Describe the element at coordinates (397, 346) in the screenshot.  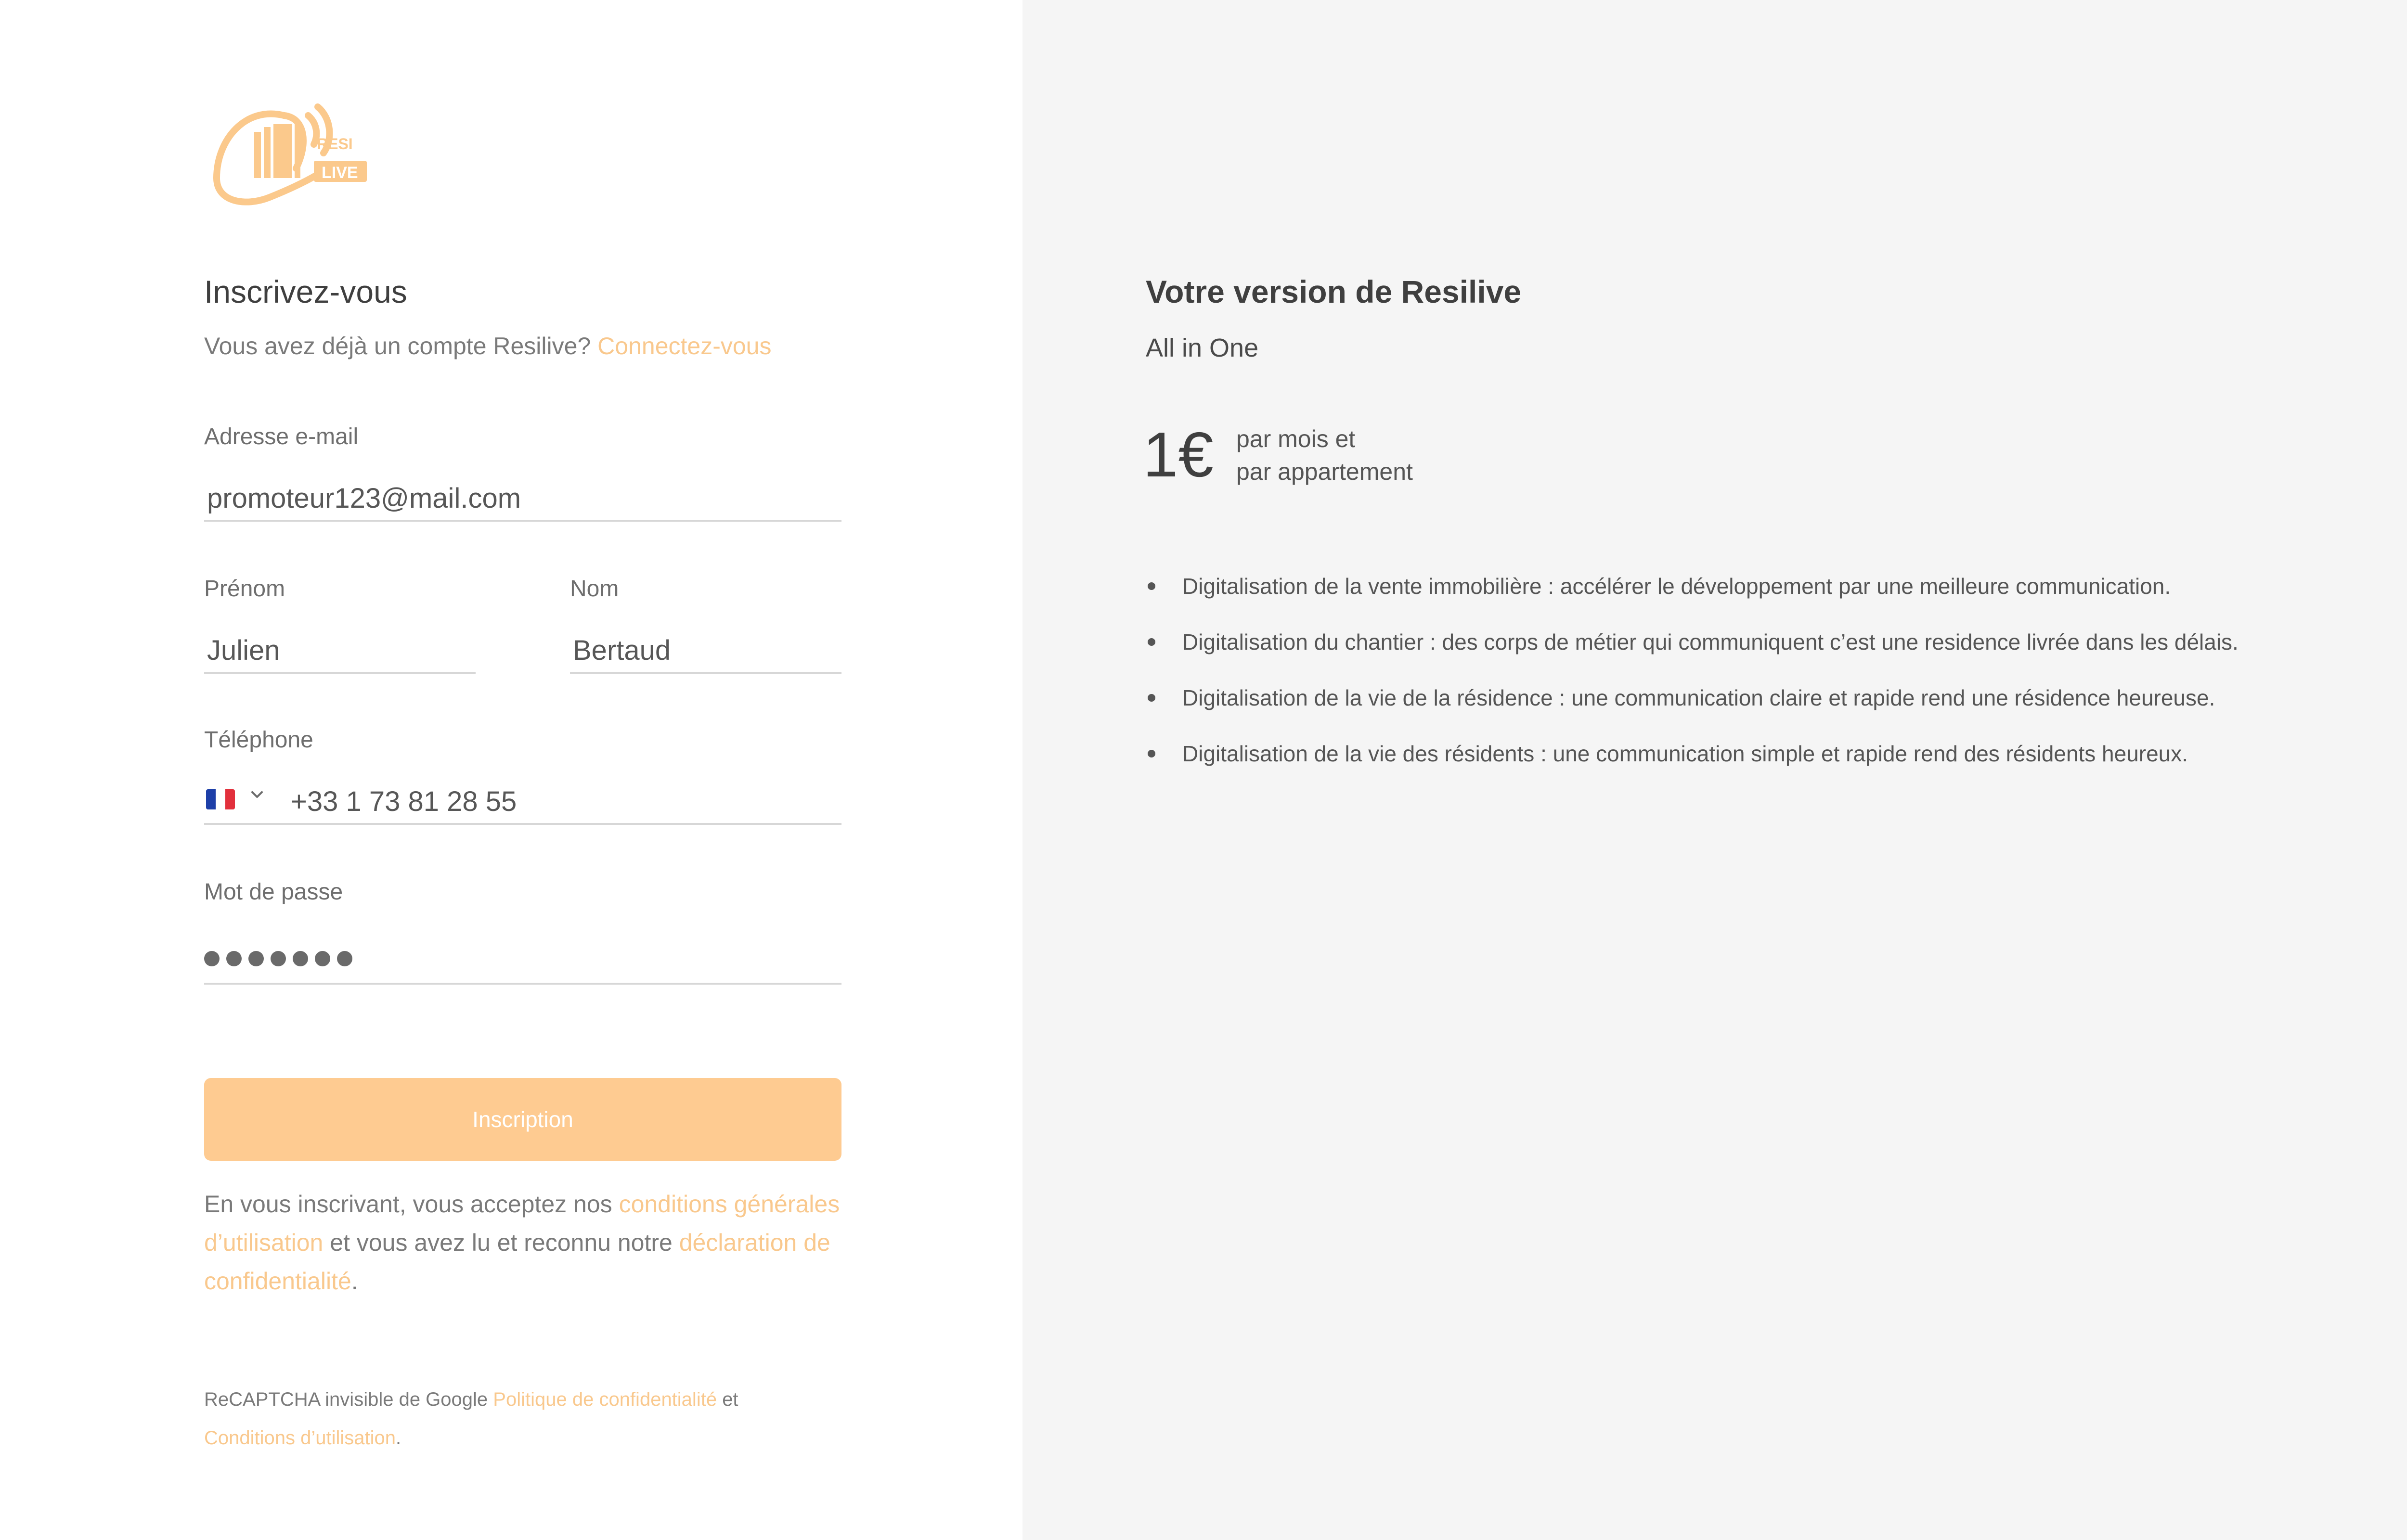
I see `login-prompt-text: Vous avez déjà un compte Resilive?` at that location.